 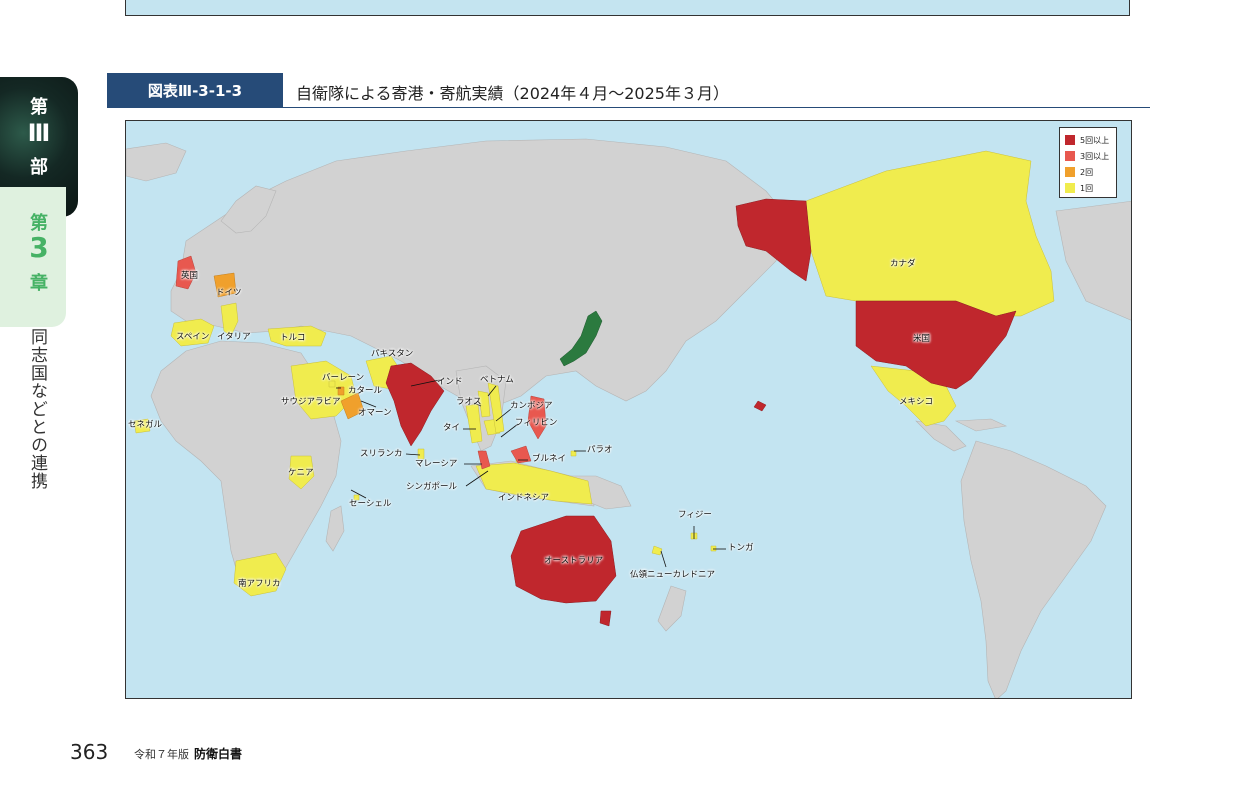 I want to click on chapter-side-tab: 第 Ⅲ 部 第 3 章, so click(x=39, y=202).